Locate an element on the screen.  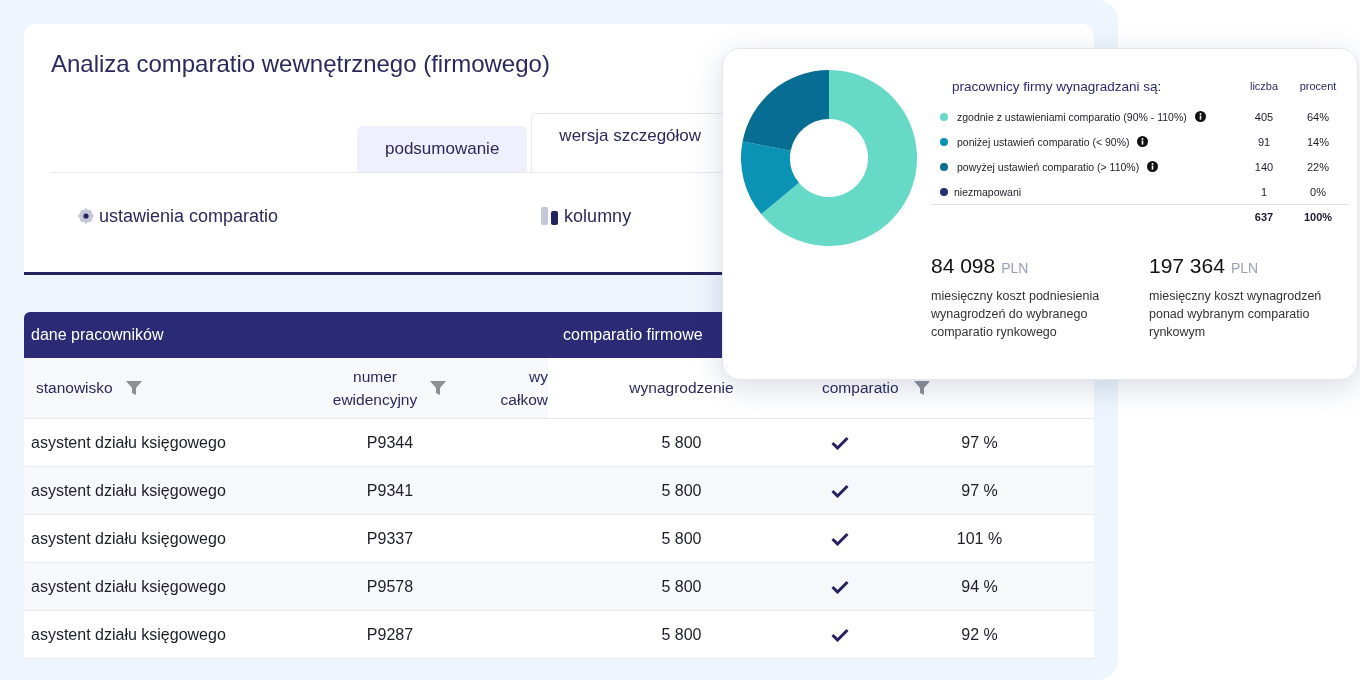
column-header: stanowisko is located at coordinates (74, 388).